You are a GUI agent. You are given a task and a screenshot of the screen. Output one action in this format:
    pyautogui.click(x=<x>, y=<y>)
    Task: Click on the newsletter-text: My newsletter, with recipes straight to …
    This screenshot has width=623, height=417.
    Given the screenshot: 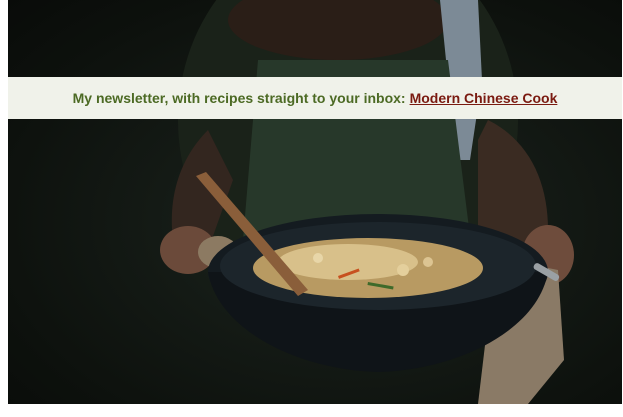 What is the action you would take?
    pyautogui.click(x=239, y=98)
    